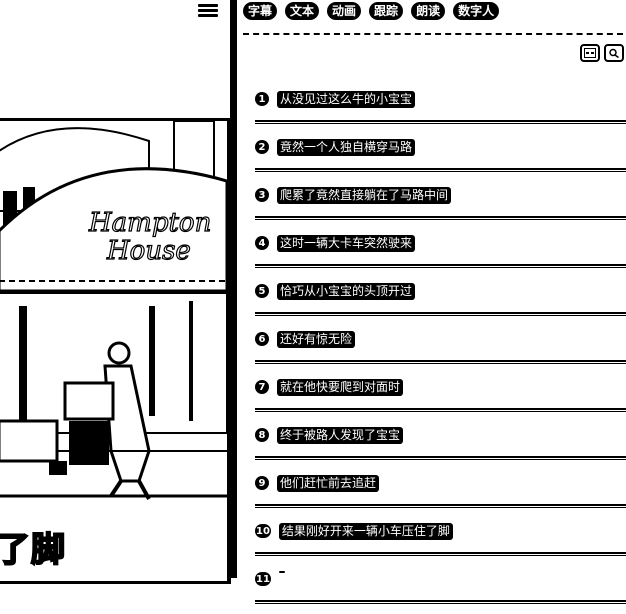 The image size is (626, 614). I want to click on script-item: 5 恰巧从小宝宝的头顶开过, so click(440, 302).